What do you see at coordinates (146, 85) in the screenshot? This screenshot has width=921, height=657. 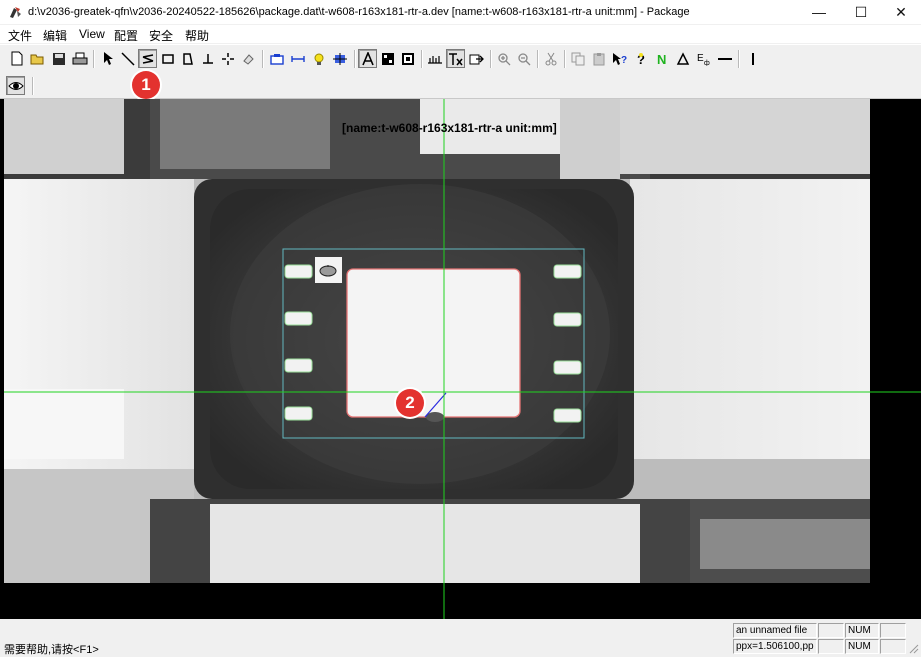 I see `annotation-marker-1: 1` at bounding box center [146, 85].